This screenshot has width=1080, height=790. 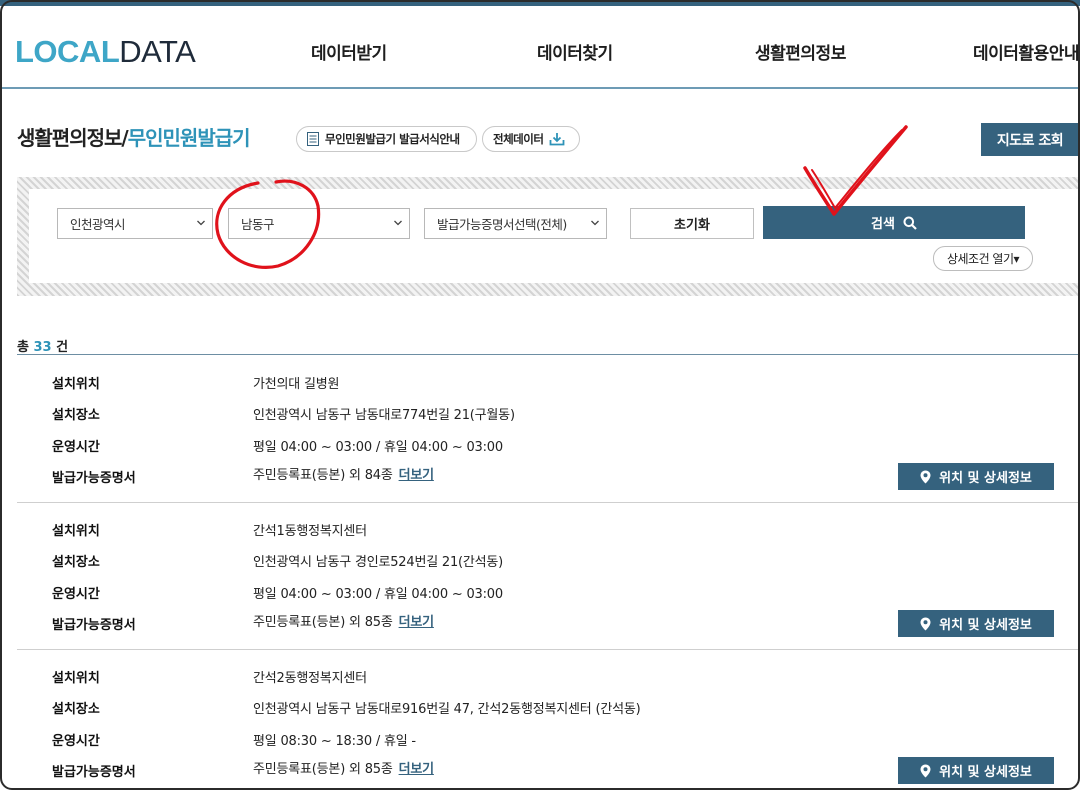 What do you see at coordinates (502, 224) in the screenshot?
I see `document-select-value: 발급가능증명서선택(전체)` at bounding box center [502, 224].